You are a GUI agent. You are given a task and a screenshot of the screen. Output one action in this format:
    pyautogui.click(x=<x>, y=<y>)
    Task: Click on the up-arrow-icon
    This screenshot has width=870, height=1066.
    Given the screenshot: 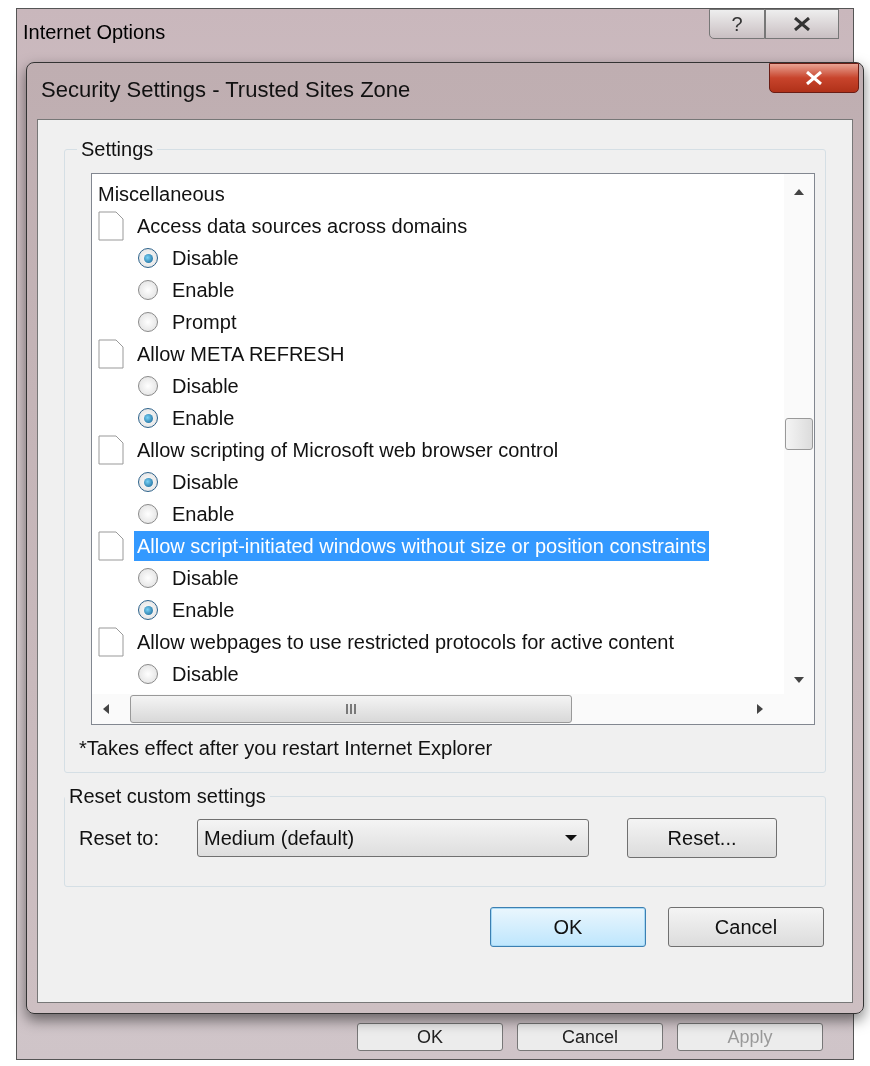 What is the action you would take?
    pyautogui.click(x=799, y=192)
    